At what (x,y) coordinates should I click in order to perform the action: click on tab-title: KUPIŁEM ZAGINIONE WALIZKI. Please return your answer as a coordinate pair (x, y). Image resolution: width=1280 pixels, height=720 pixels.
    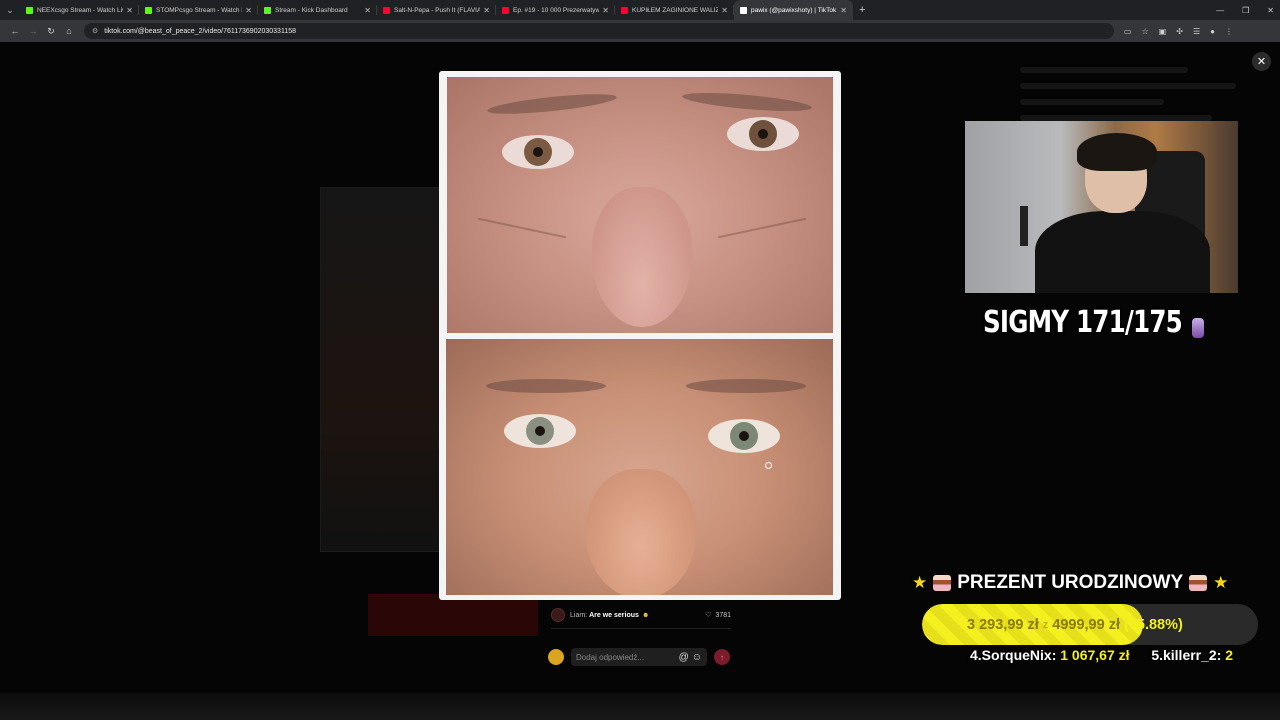
    Looking at the image, I should click on (675, 10).